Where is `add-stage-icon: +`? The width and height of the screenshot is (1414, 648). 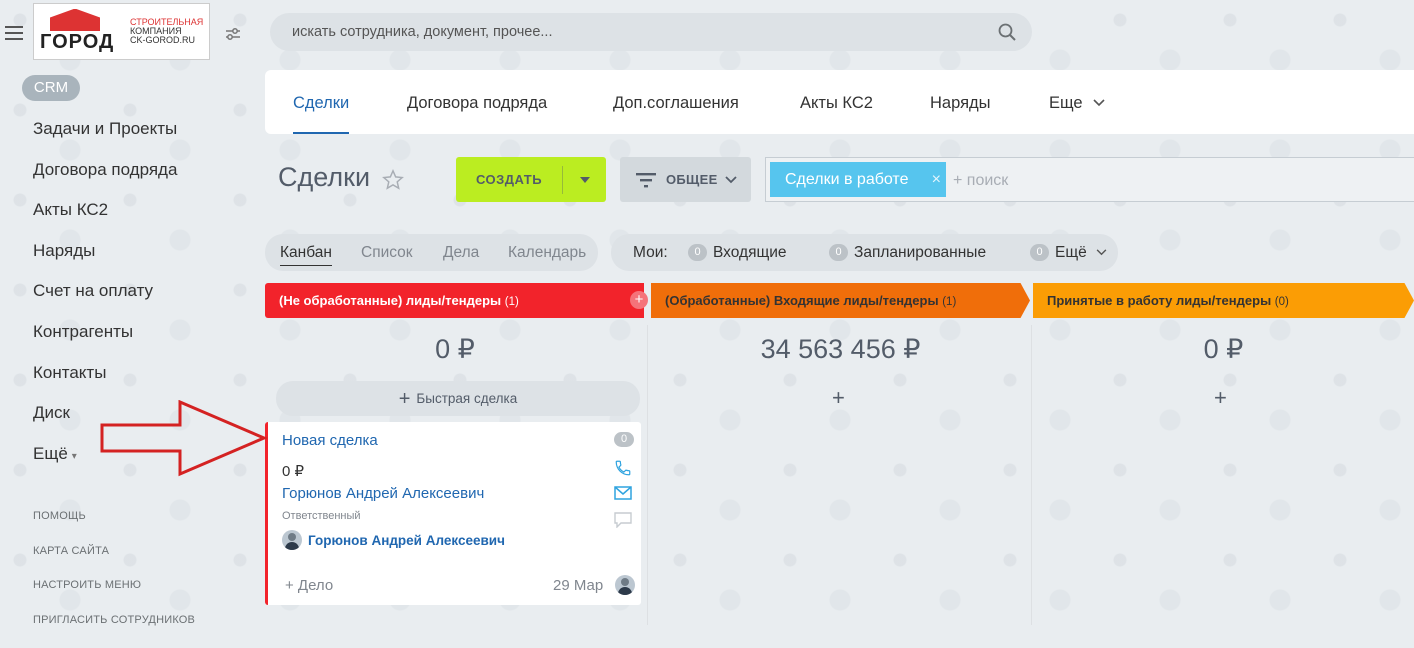
add-stage-icon: + is located at coordinates (639, 300).